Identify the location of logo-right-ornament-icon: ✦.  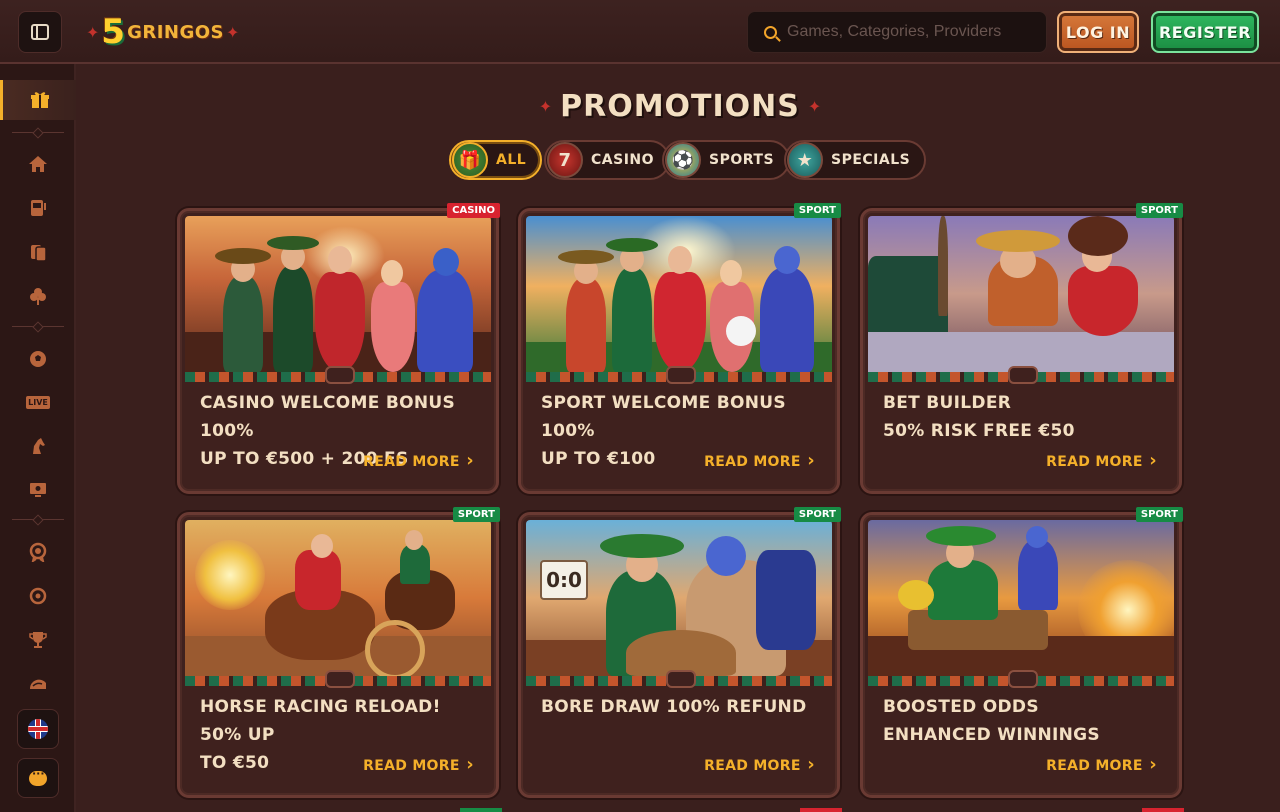
(233, 32).